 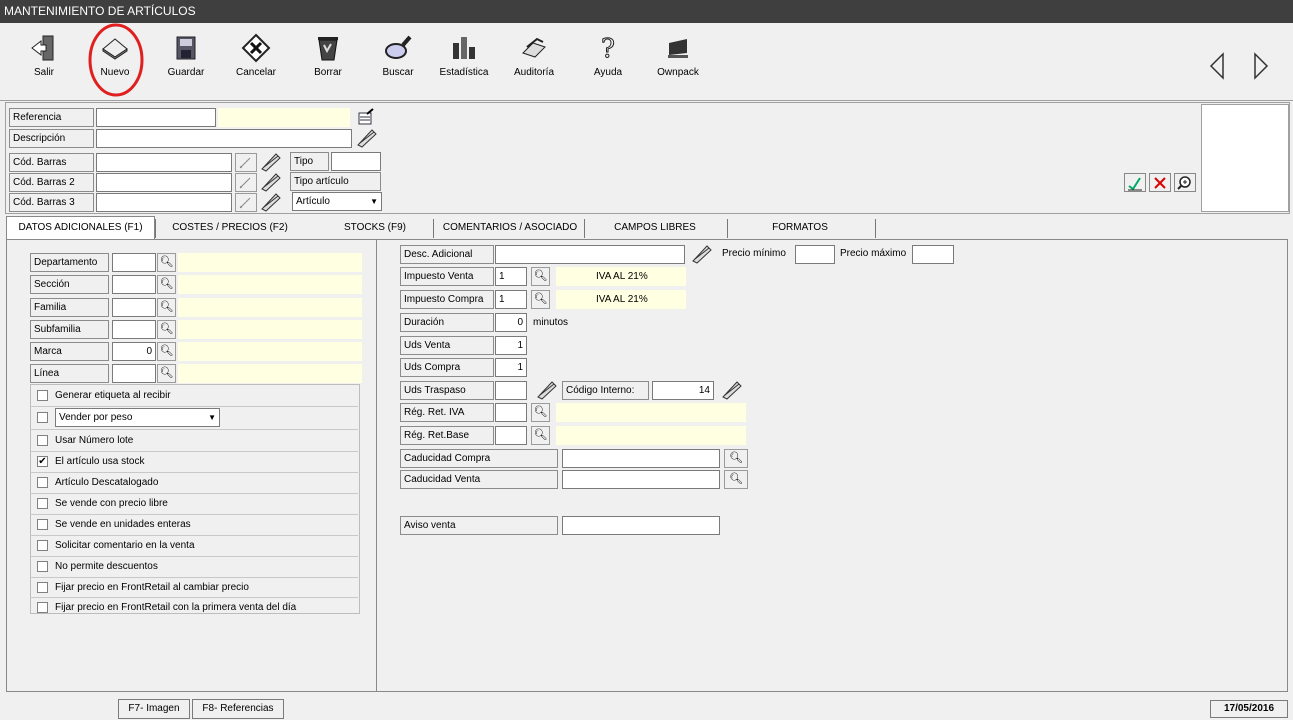 I want to click on aviso-venta-input, so click(x=641, y=525).